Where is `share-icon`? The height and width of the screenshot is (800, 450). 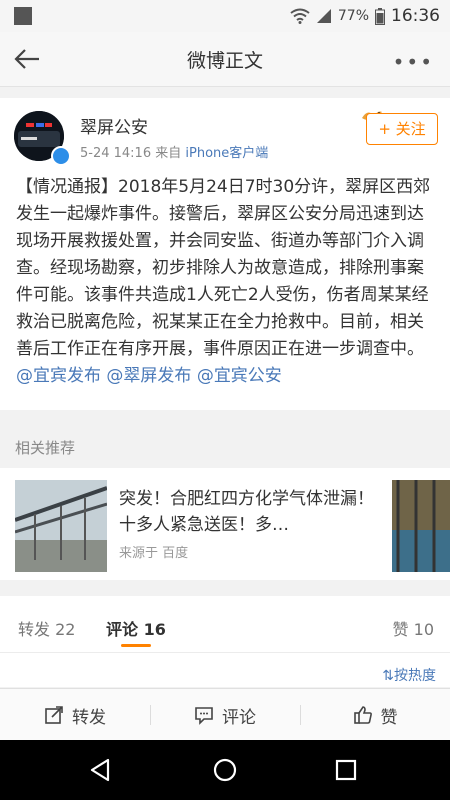
share-icon is located at coordinates (54, 715).